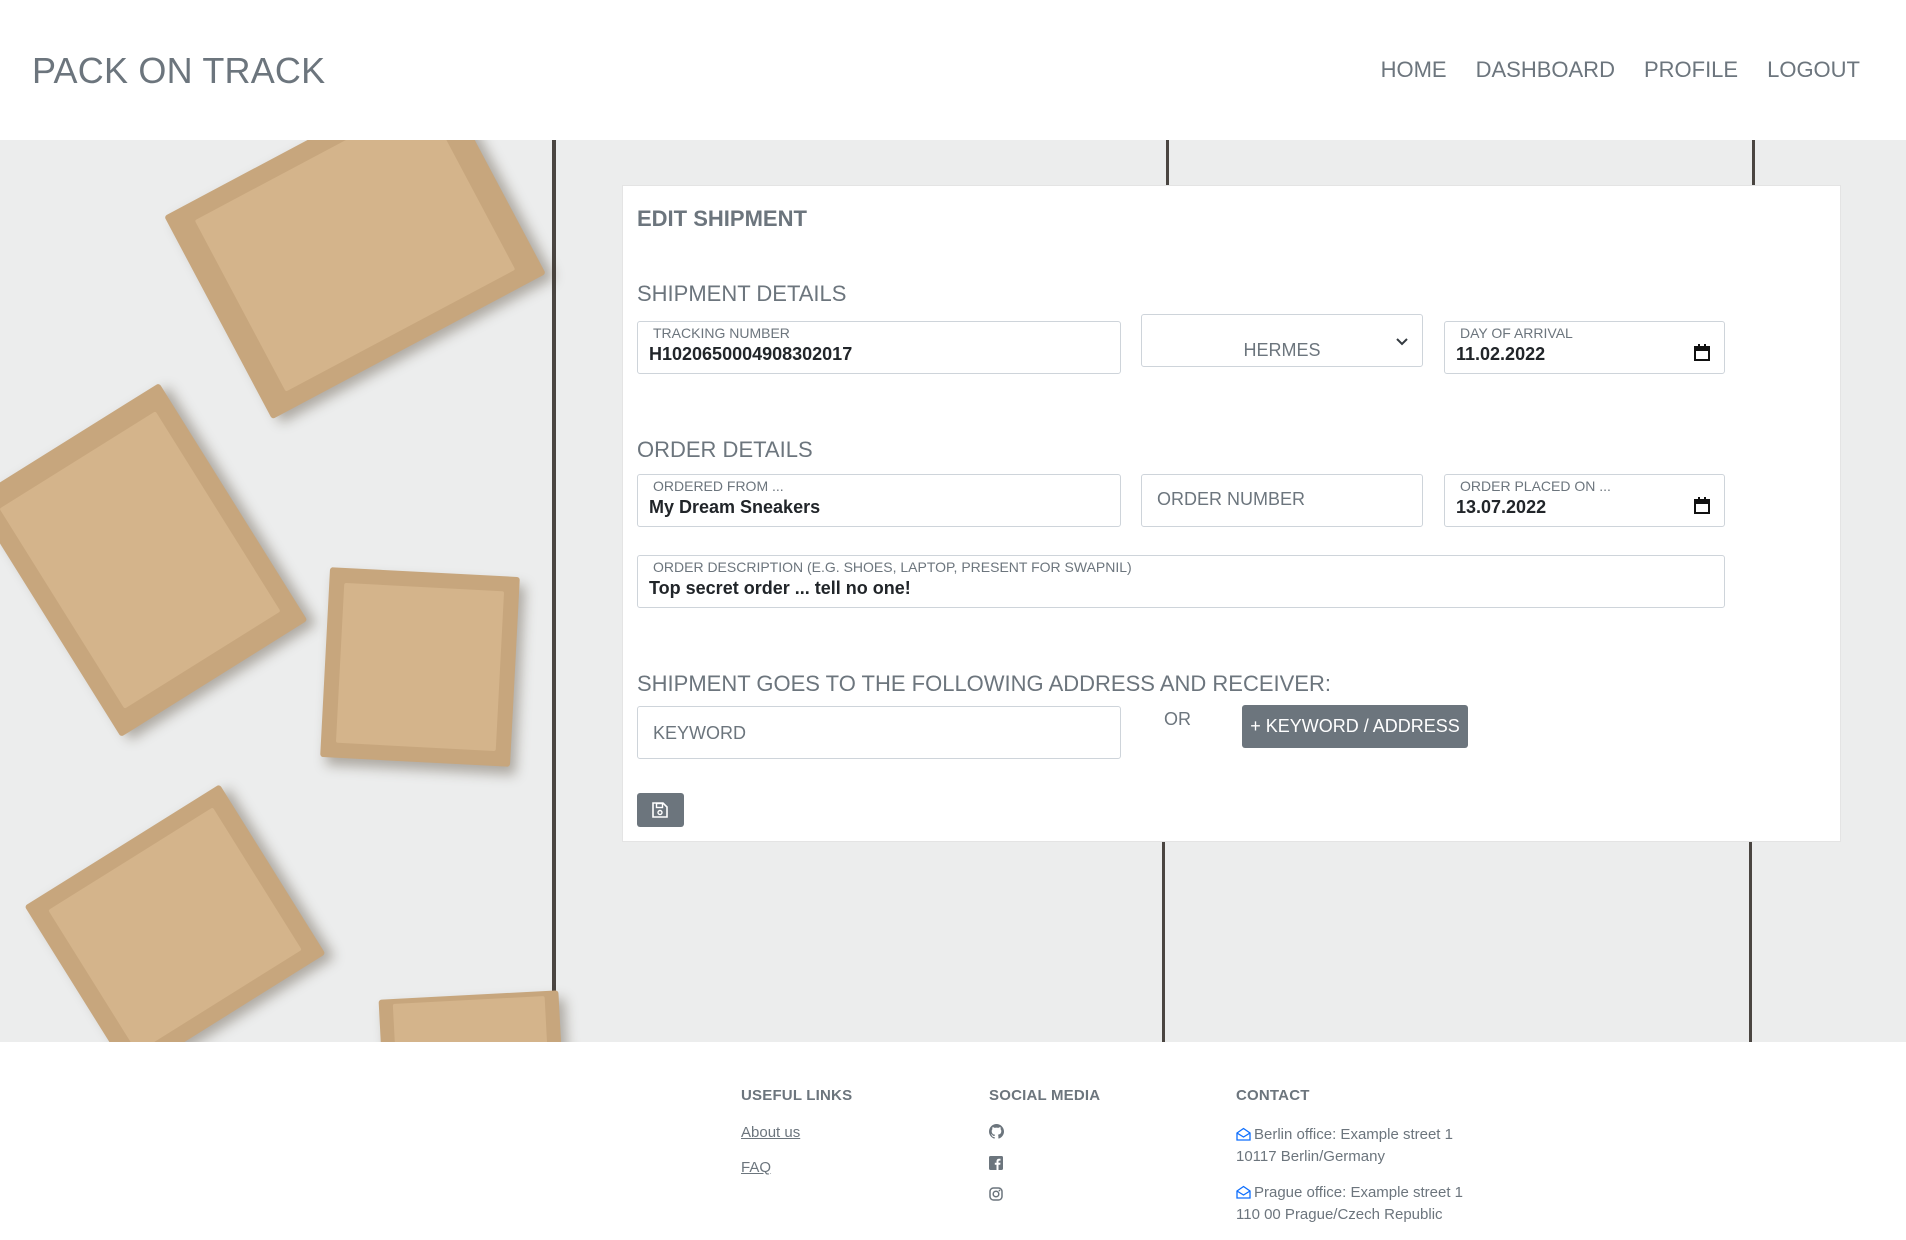  What do you see at coordinates (721, 333) in the screenshot?
I see `tracking-number-label: TRACKING NUMBER` at bounding box center [721, 333].